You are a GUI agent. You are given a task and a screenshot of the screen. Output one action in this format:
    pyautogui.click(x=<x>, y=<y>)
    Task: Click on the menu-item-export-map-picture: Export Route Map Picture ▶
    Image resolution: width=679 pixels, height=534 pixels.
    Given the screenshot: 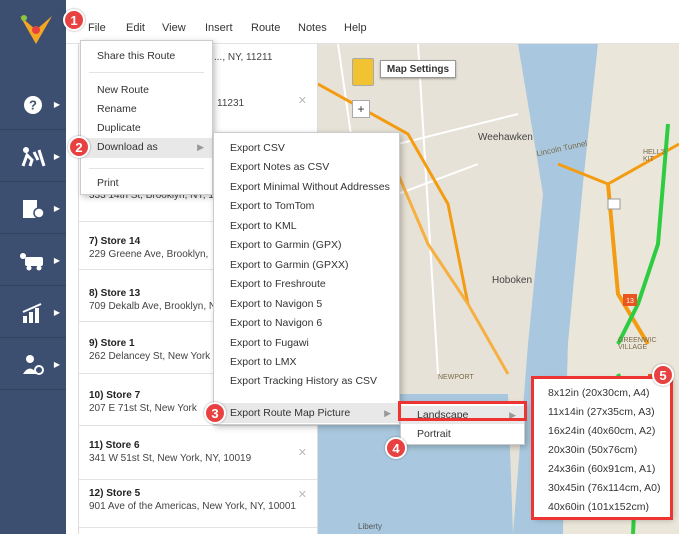 What is the action you would take?
    pyautogui.click(x=306, y=413)
    